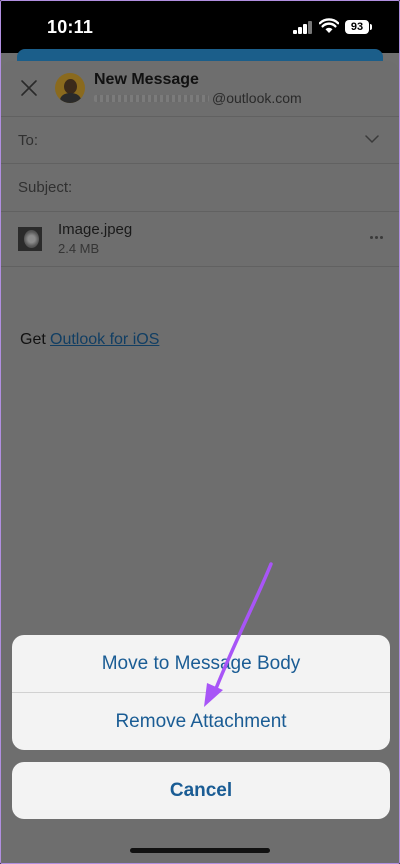  What do you see at coordinates (329, 25) in the screenshot?
I see `wifi-icon` at bounding box center [329, 25].